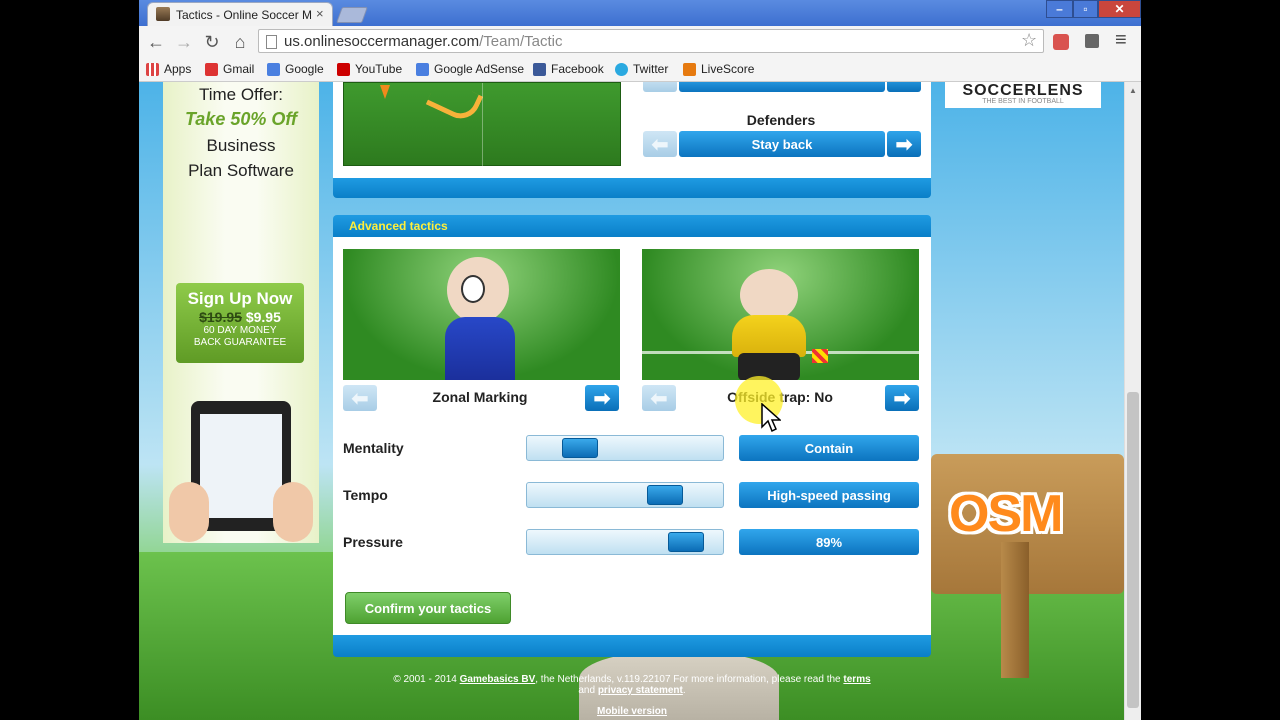  I want to click on bookmark-facebook: Facebook, so click(568, 69).